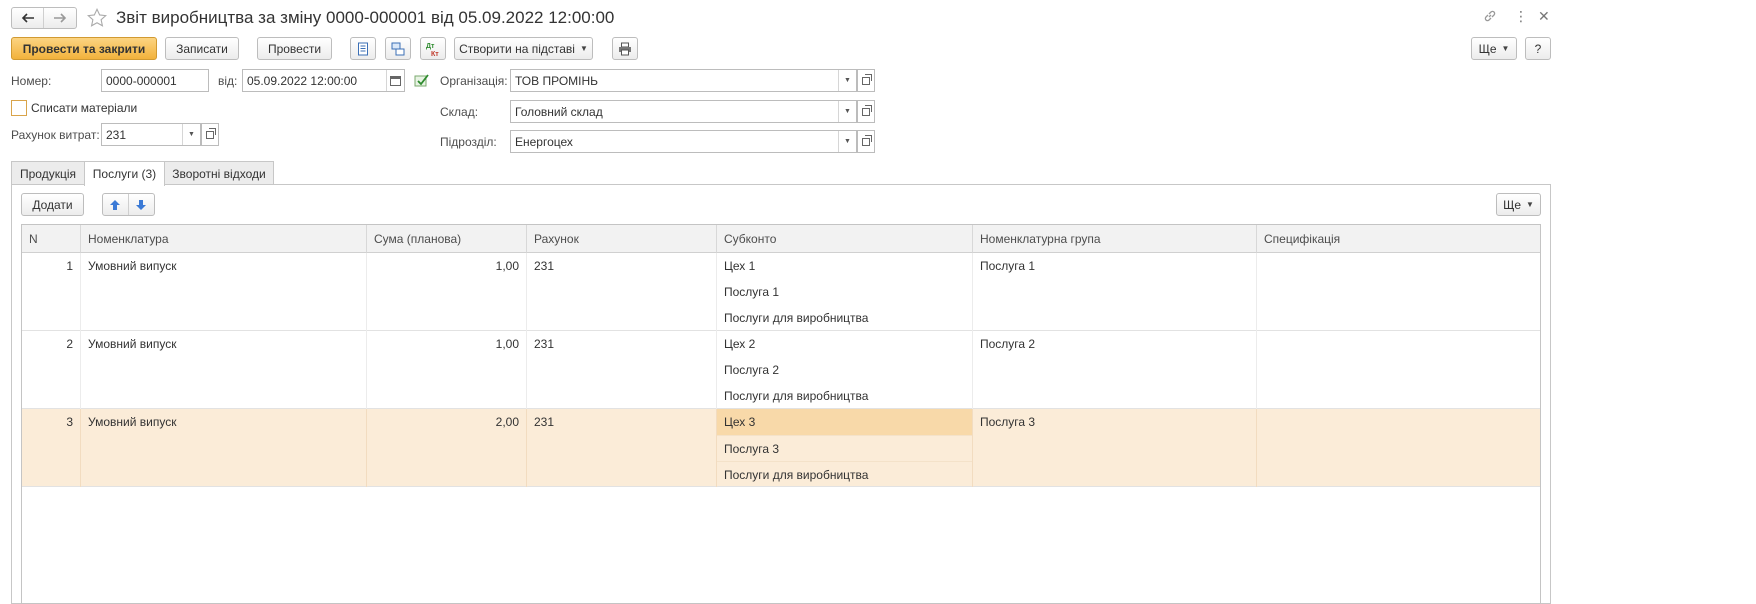  What do you see at coordinates (84, 48) in the screenshot?
I see `post-and-close-button: Провести та закрити` at bounding box center [84, 48].